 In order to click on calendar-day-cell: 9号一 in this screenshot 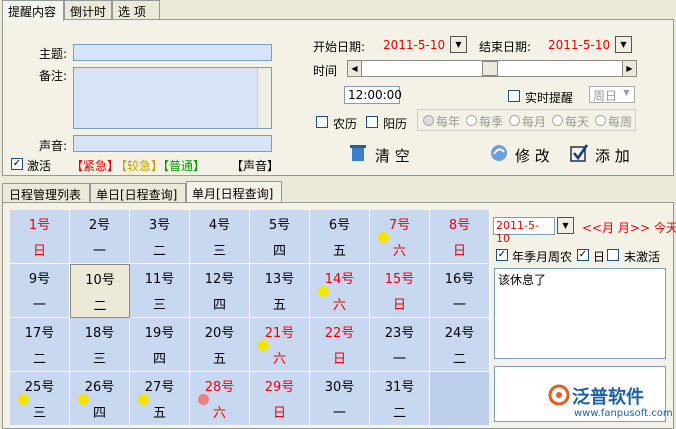, I will do `click(40, 291)`.